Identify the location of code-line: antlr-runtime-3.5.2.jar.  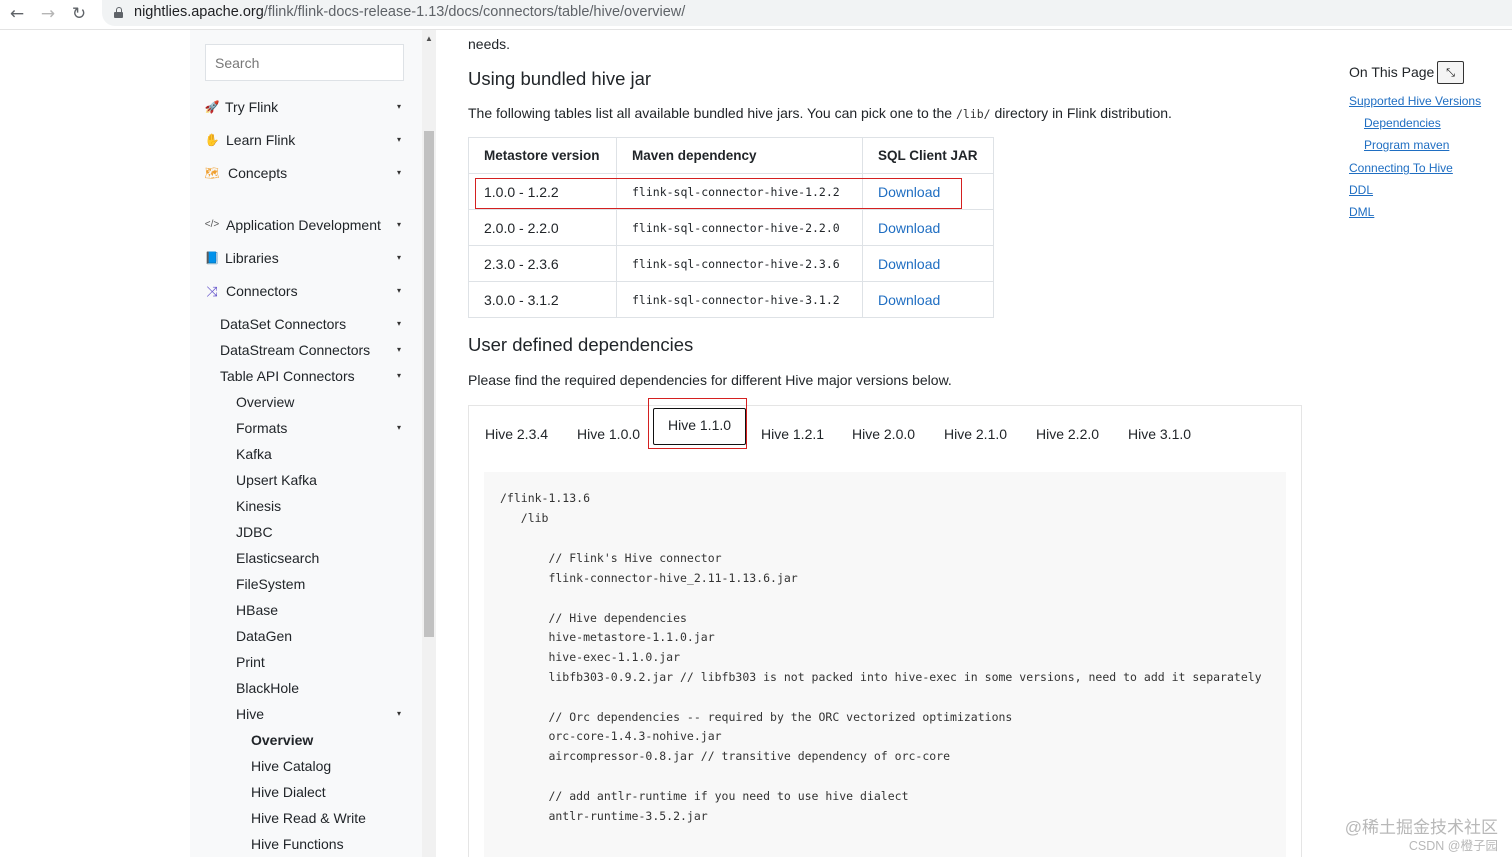
(604, 816).